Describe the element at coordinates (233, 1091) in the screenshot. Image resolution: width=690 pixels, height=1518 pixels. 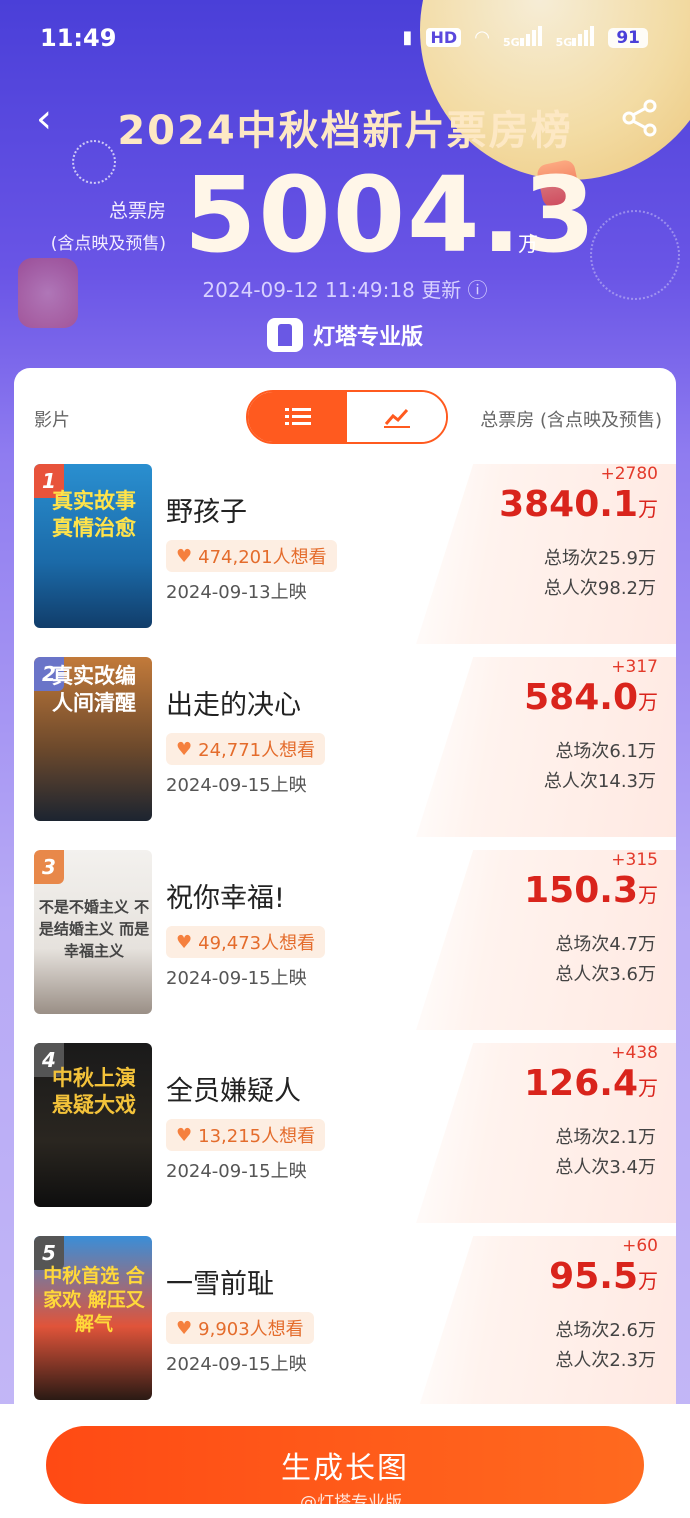
I see `movie-title: 全员嫌疑人` at that location.